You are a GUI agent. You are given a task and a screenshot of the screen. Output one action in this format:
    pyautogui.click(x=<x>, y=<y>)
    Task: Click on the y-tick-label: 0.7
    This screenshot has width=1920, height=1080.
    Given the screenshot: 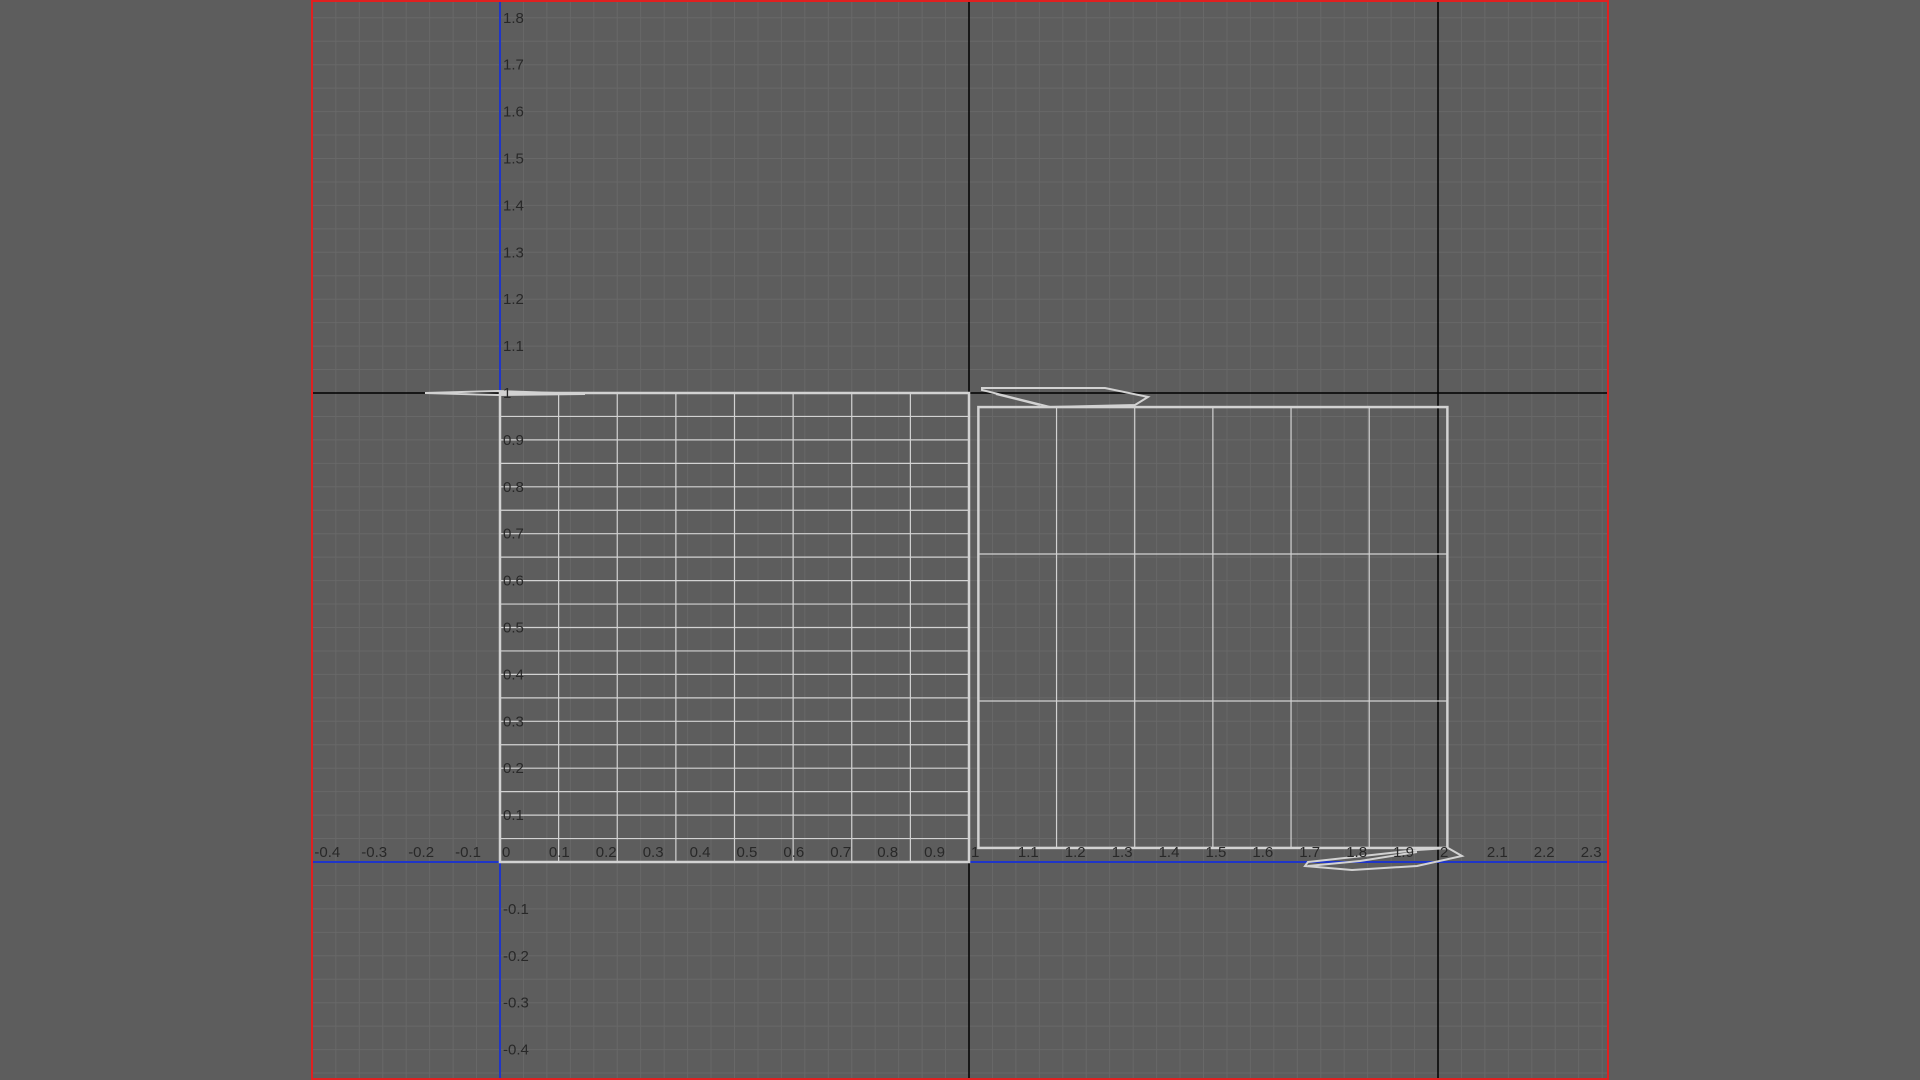 What is the action you would take?
    pyautogui.click(x=513, y=534)
    